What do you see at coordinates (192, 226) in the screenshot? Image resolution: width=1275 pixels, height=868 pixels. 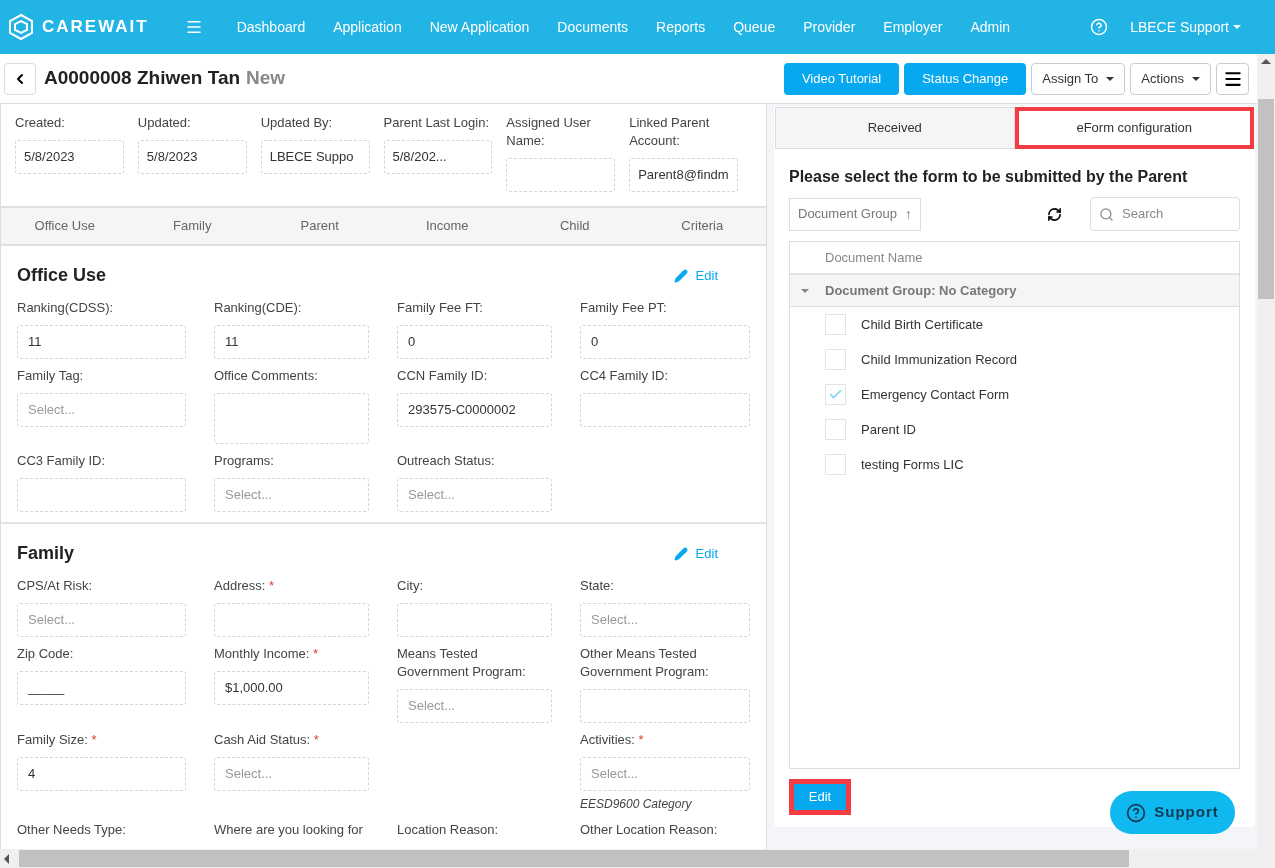 I see `section-tab: Family` at bounding box center [192, 226].